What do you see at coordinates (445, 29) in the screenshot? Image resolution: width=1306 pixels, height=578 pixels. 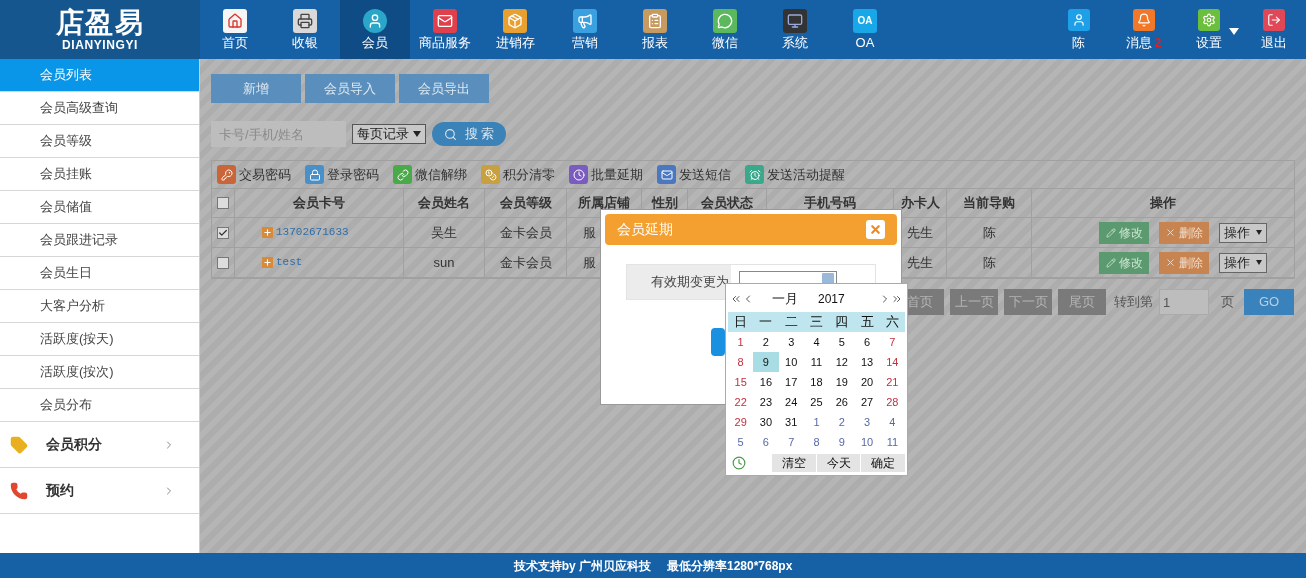 I see `nav-item: 商品服务` at bounding box center [445, 29].